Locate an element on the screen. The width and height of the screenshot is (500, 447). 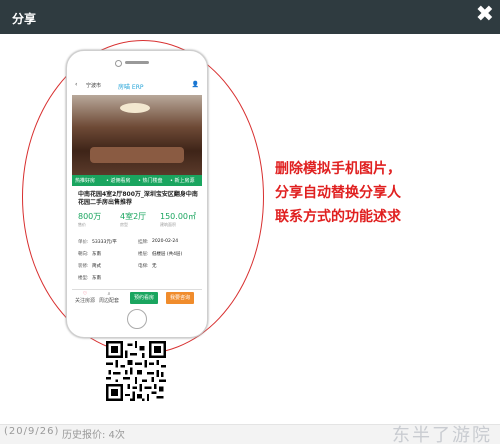
detail-key: 朝向: is located at coordinates (83, 254).